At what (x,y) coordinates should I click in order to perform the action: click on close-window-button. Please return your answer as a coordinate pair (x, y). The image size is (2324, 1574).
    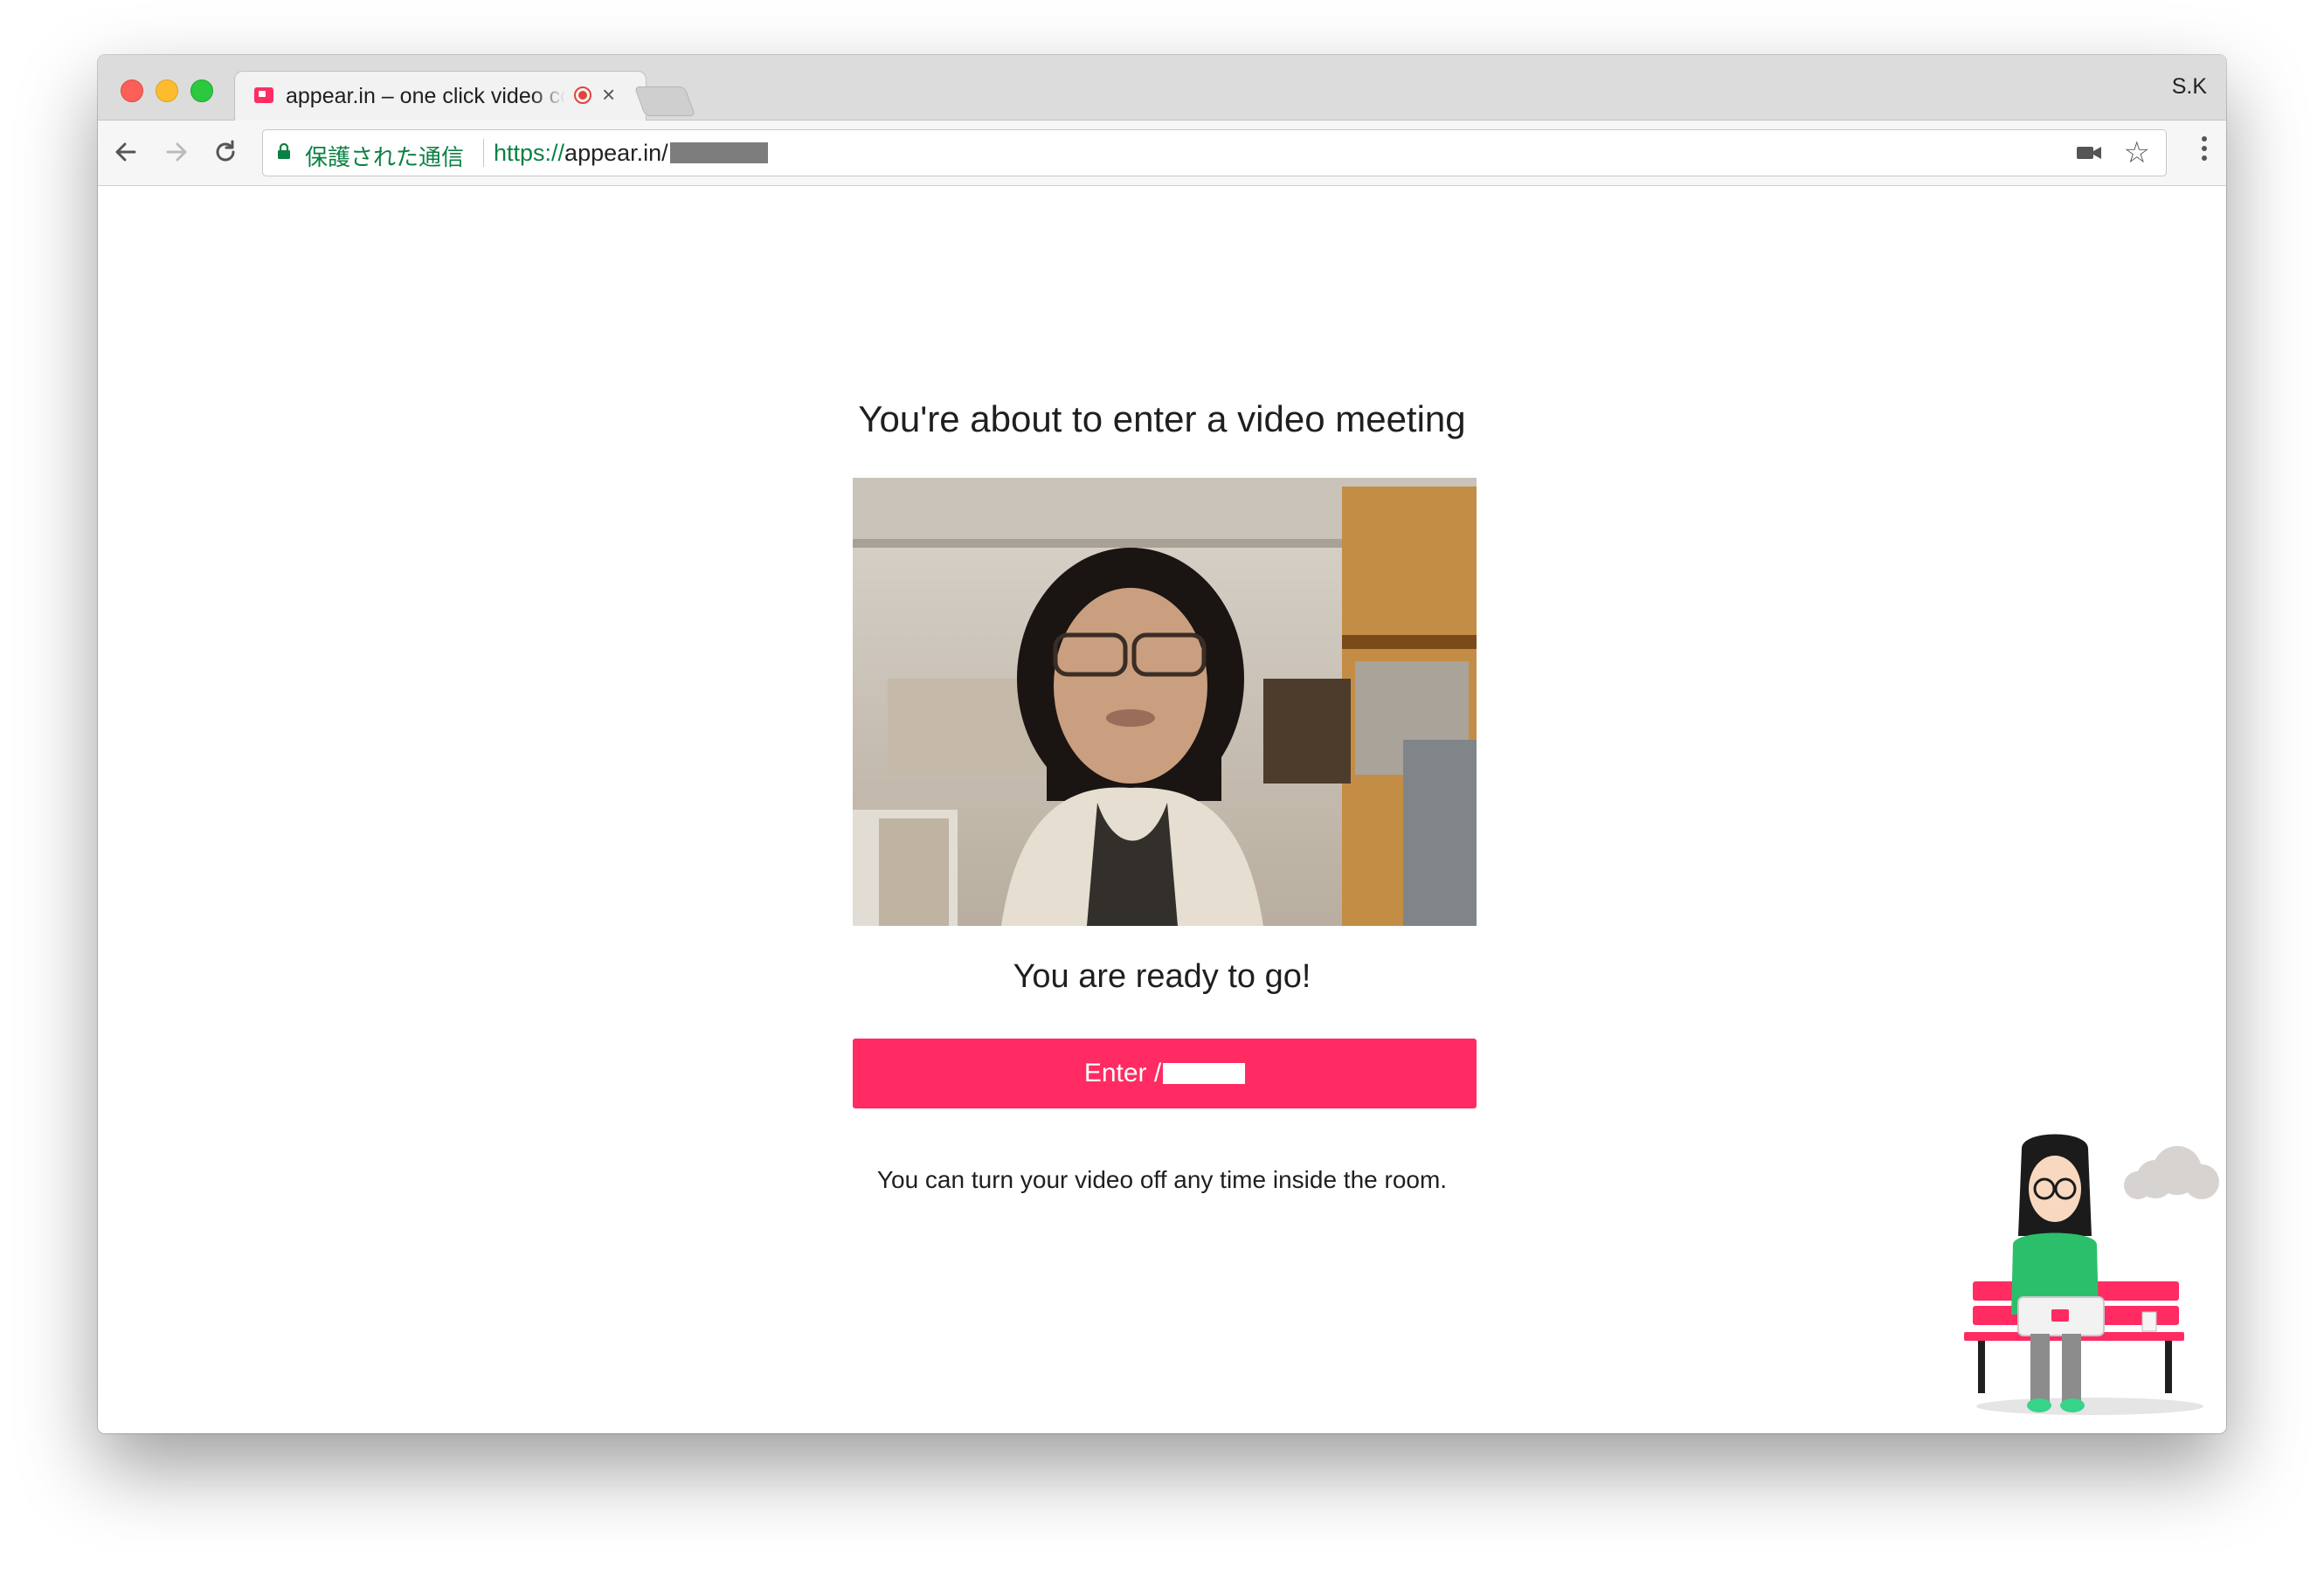
    Looking at the image, I should click on (132, 90).